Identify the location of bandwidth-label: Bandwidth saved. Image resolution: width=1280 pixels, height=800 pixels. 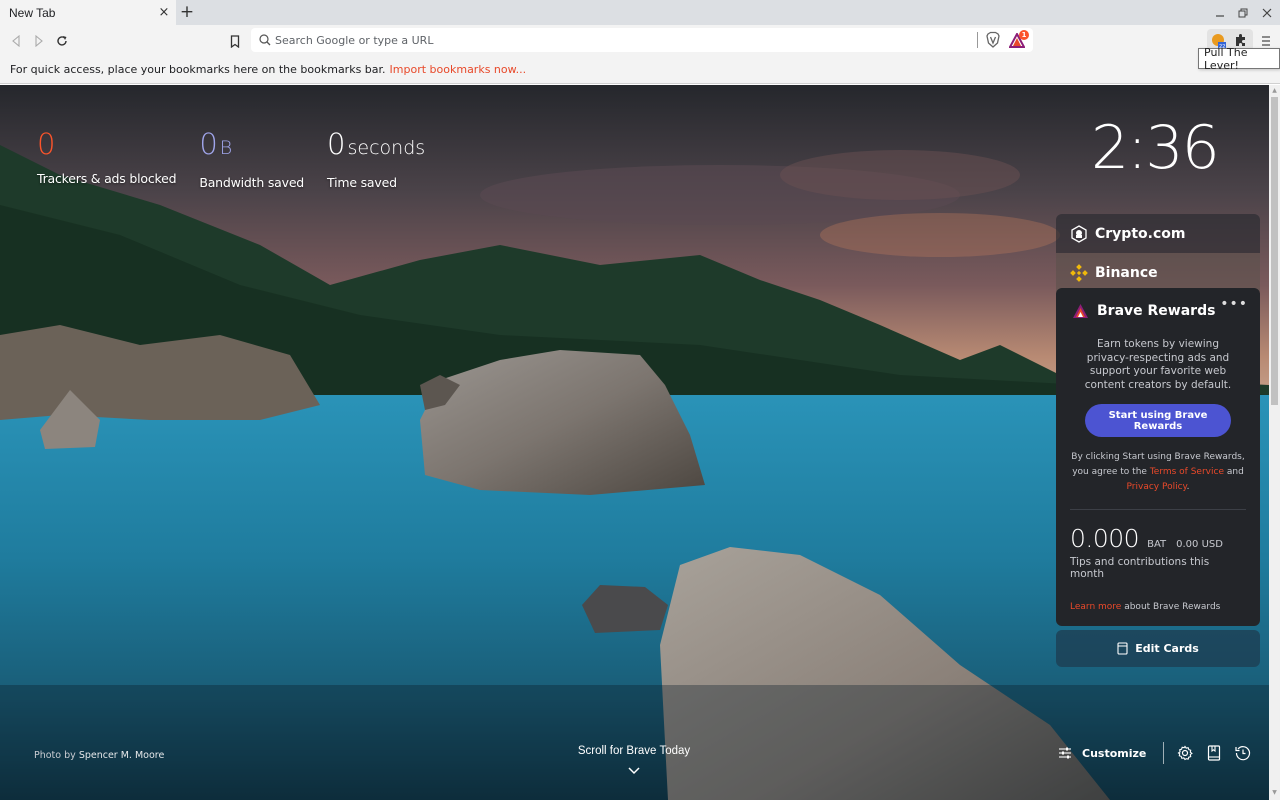
(252, 182).